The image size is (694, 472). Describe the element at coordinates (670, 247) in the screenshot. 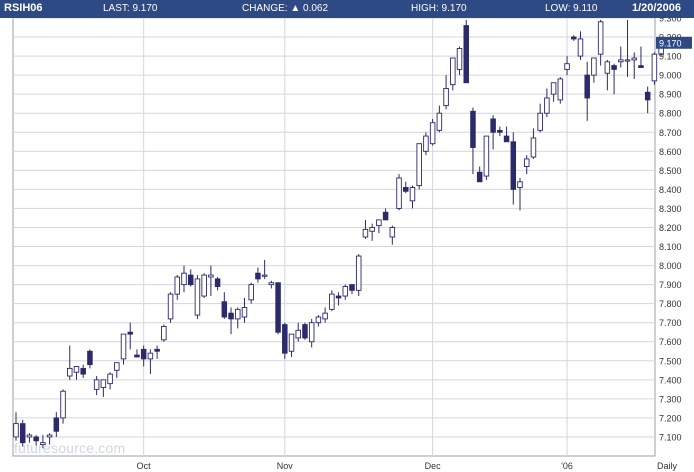

I see `y-tick-label: 8.100` at that location.